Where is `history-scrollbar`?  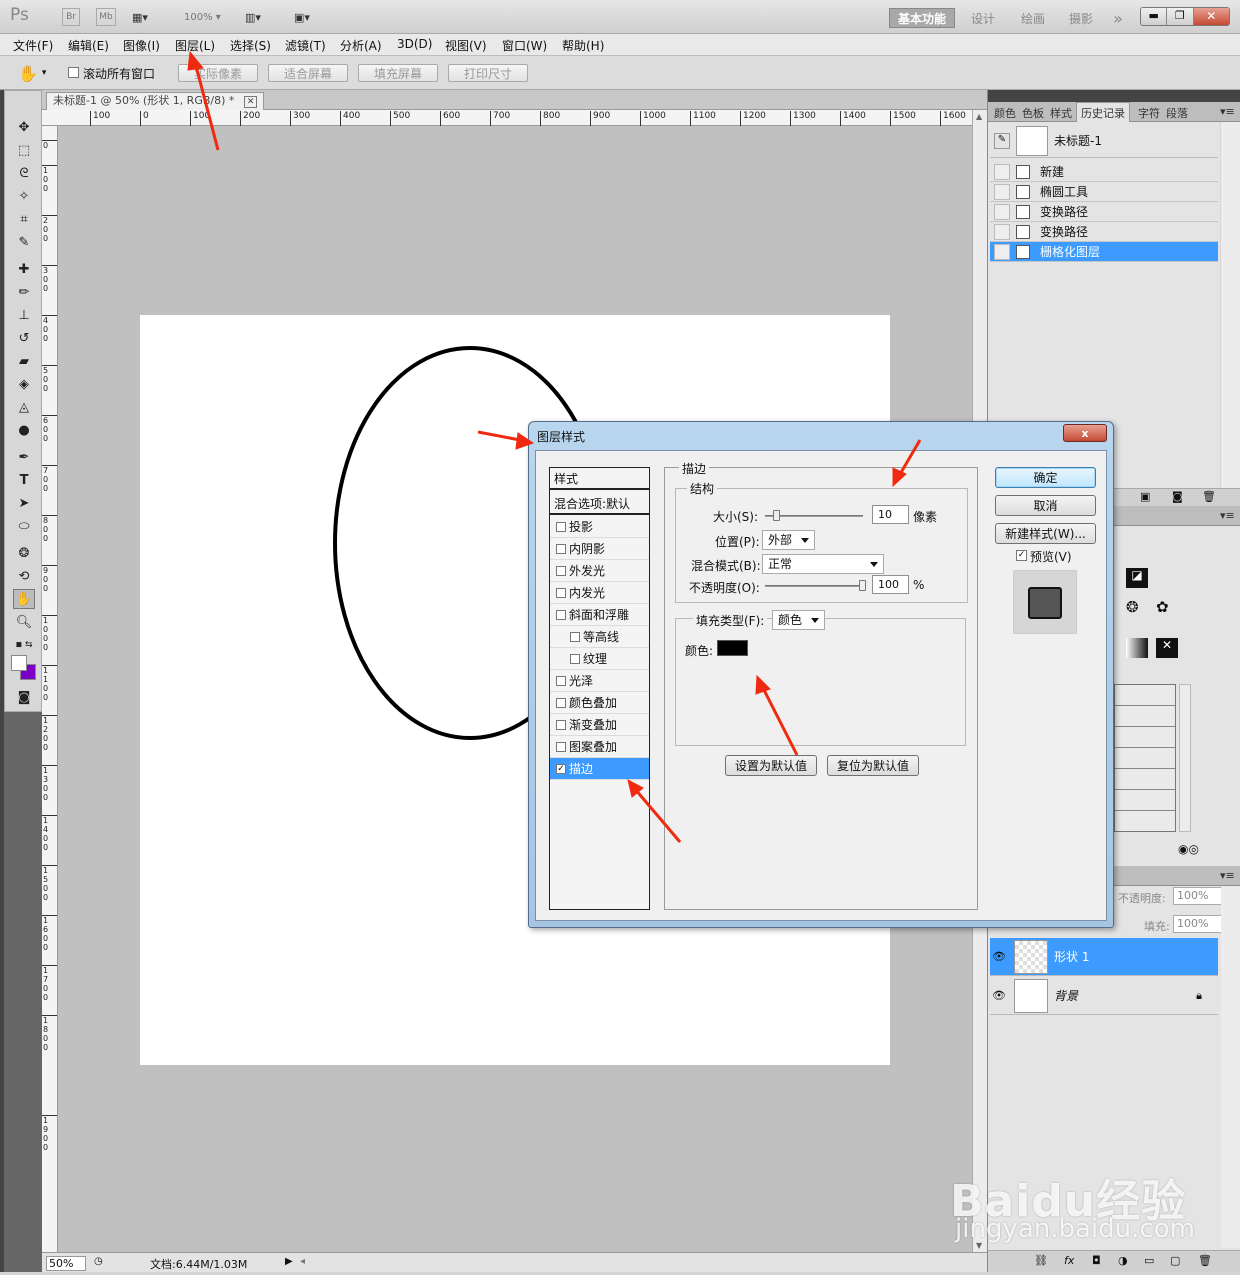 history-scrollbar is located at coordinates (1230, 307).